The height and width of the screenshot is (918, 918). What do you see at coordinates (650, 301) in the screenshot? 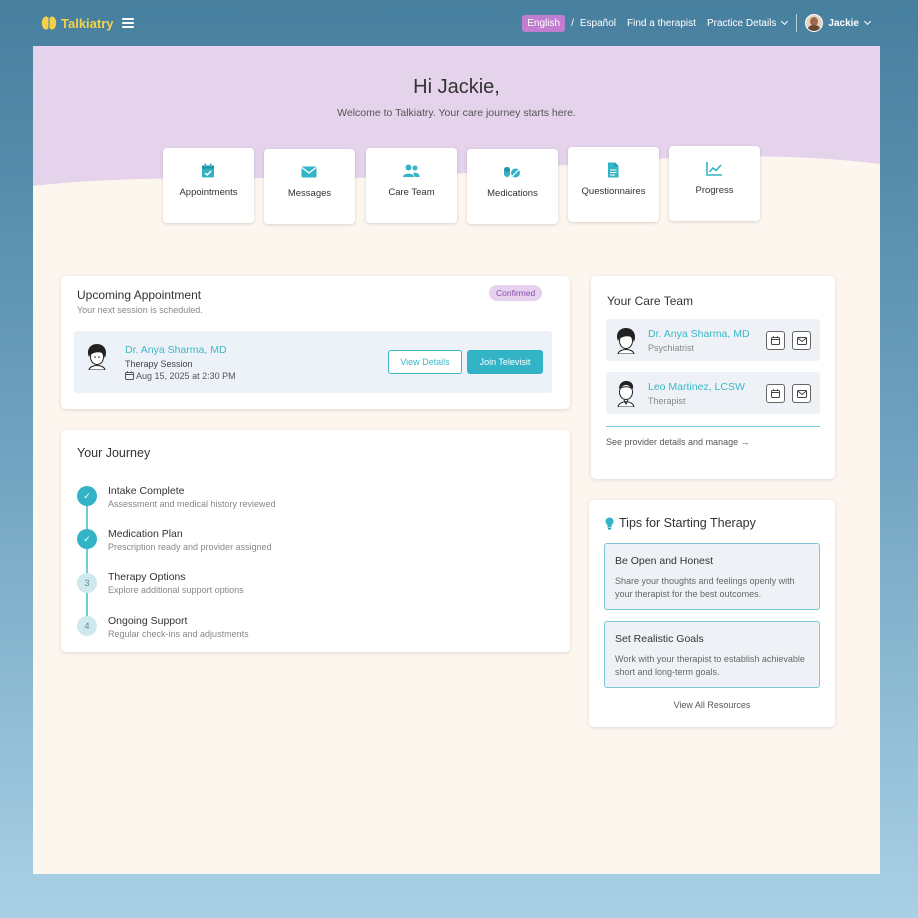
I see `care-team-title: Your Care Team` at bounding box center [650, 301].